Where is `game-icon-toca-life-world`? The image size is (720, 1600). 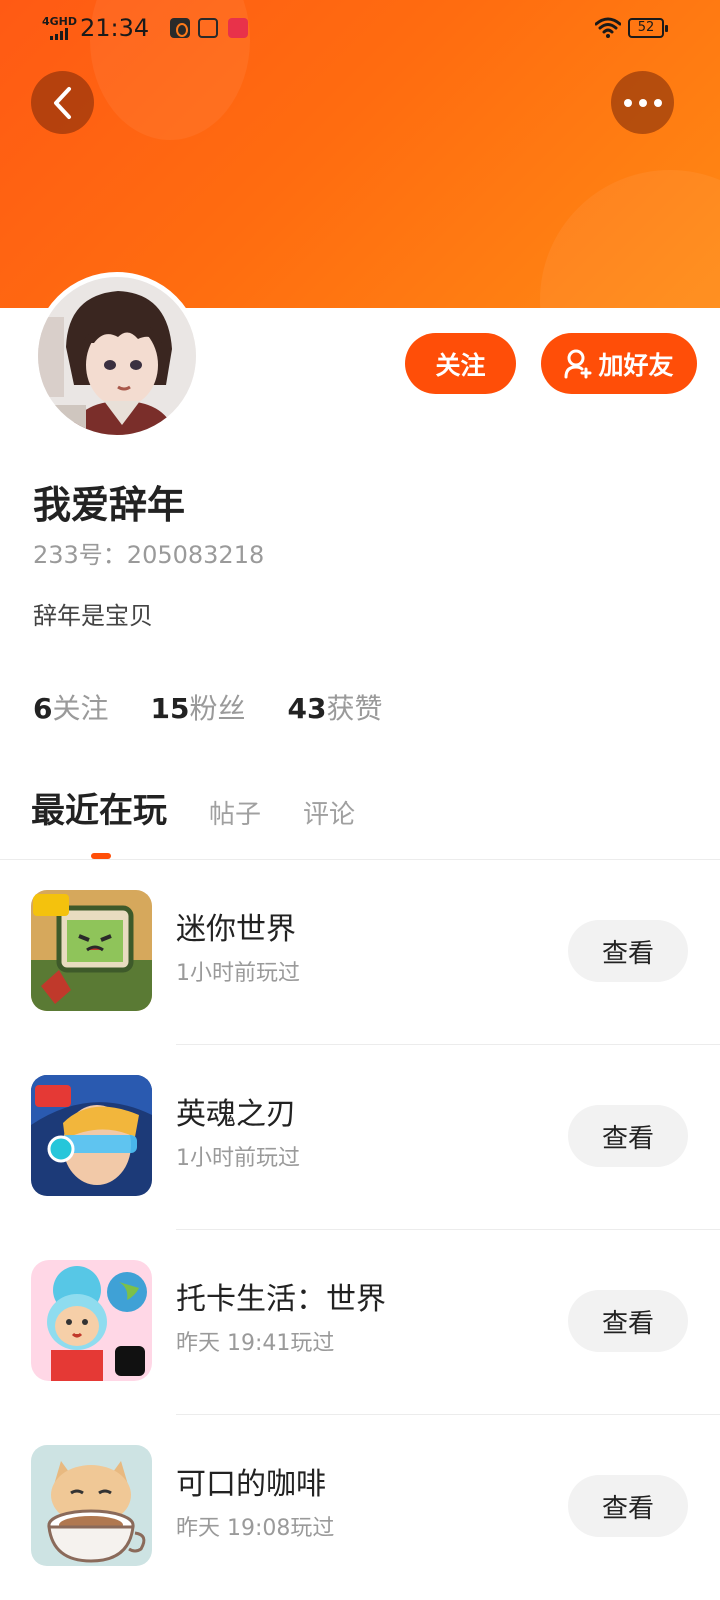
game-icon-toca-life-world is located at coordinates (91, 1320).